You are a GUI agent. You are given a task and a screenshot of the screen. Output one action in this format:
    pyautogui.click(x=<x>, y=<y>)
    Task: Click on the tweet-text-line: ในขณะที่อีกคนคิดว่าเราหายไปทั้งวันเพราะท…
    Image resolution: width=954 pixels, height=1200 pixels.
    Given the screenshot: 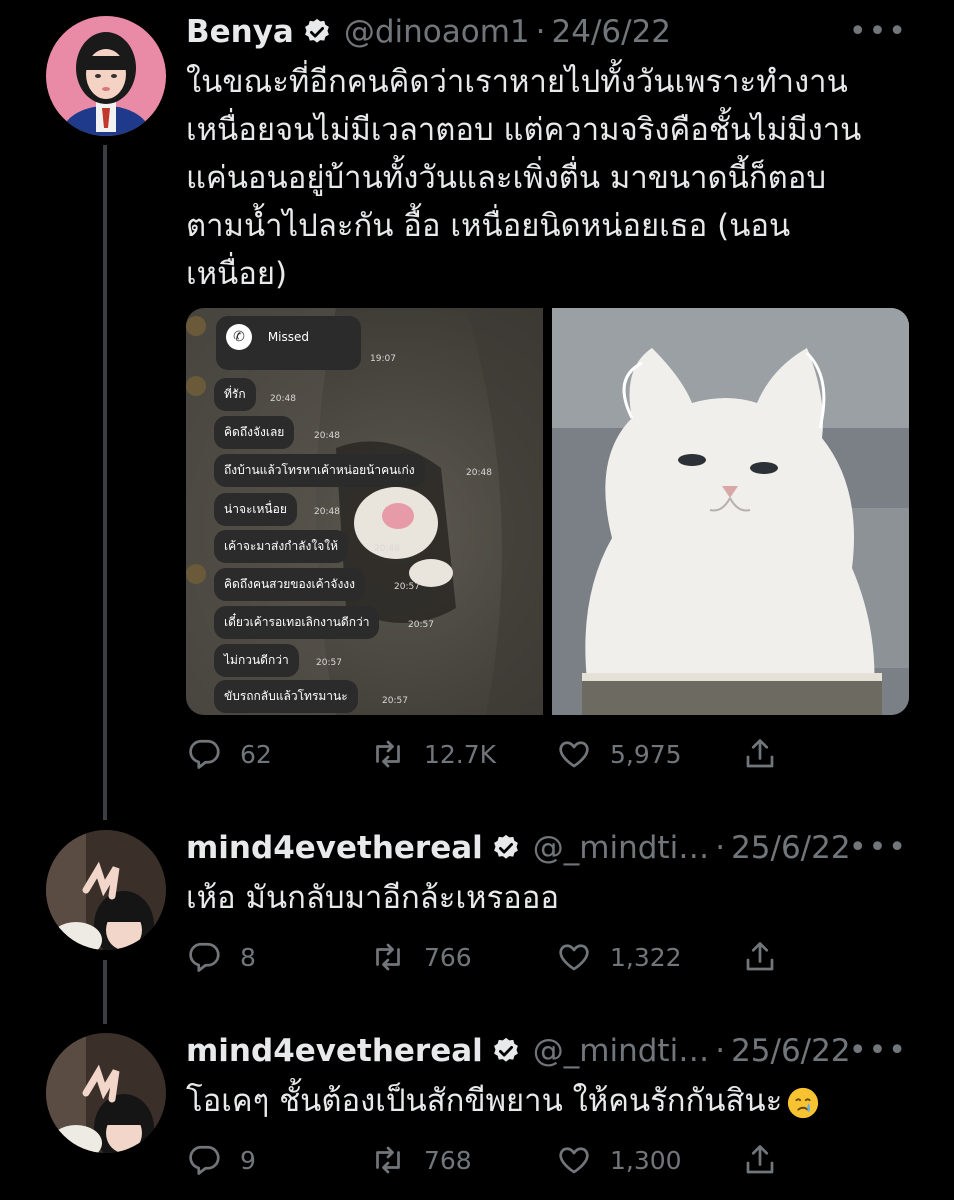 What is the action you would take?
    pyautogui.click(x=517, y=82)
    